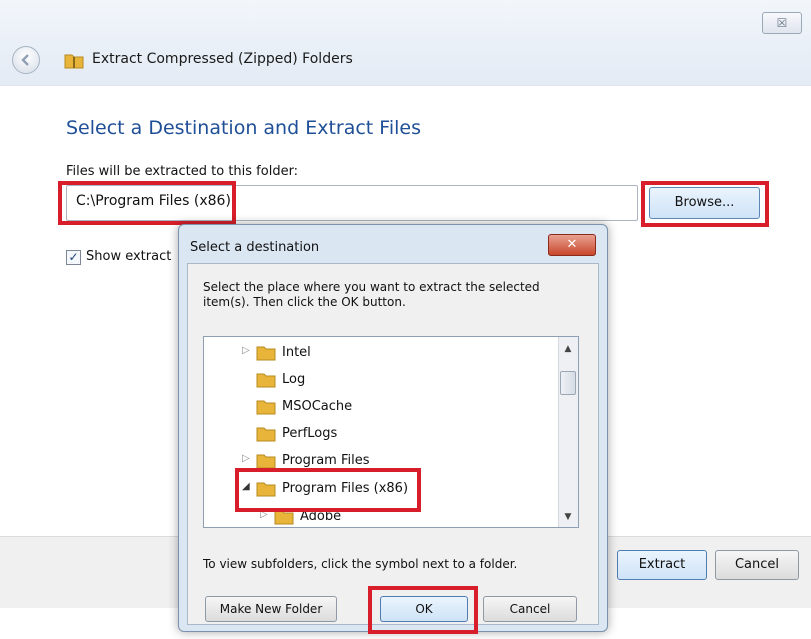 The height and width of the screenshot is (639, 811). What do you see at coordinates (568, 517) in the screenshot?
I see `scroll-down-icon: ▼` at bounding box center [568, 517].